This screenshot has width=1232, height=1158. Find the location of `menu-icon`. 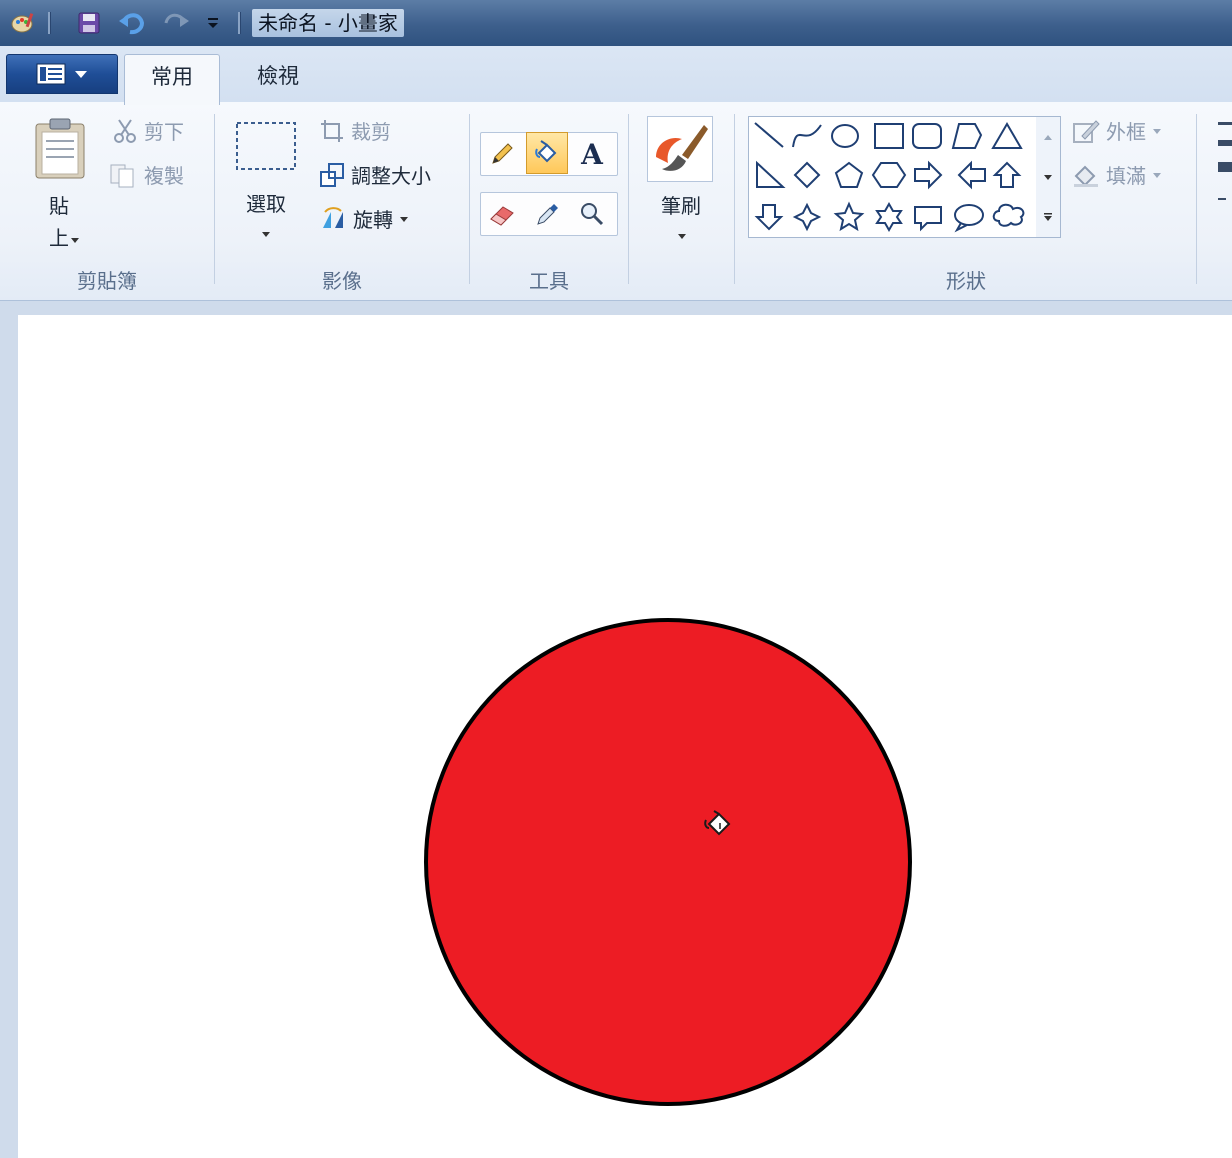

menu-icon is located at coordinates (51, 74).